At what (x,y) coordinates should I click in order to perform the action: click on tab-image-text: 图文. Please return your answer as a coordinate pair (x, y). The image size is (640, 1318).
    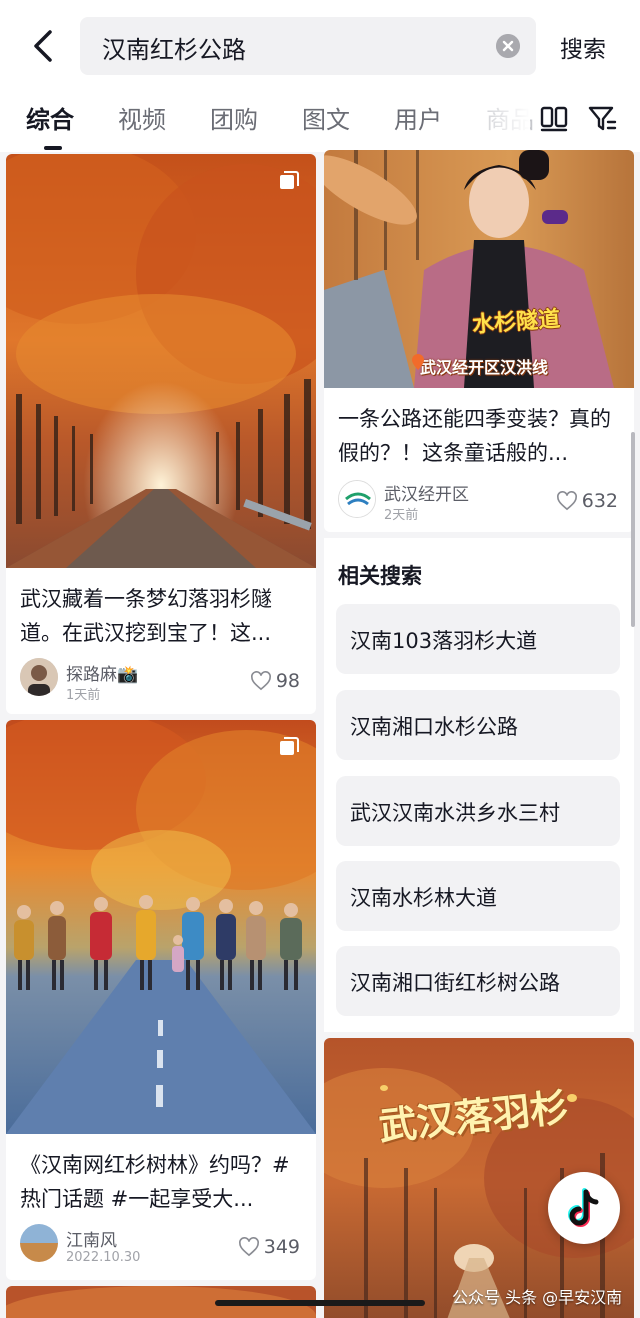
    Looking at the image, I should click on (326, 117).